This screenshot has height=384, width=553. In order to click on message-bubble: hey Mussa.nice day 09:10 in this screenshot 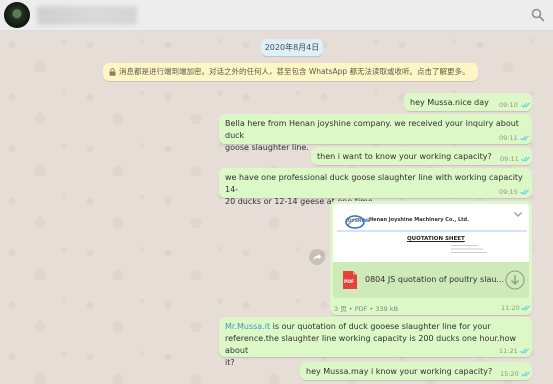, I will do `click(468, 102)`.